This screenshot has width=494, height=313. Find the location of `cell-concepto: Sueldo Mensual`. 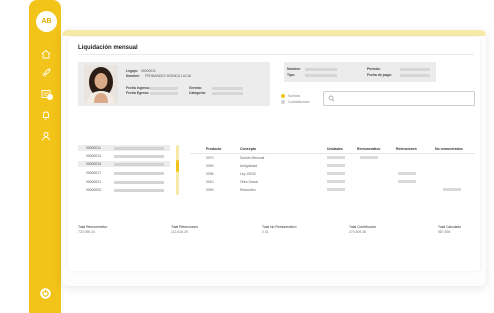

cell-concepto: Sueldo Mensual is located at coordinates (252, 158).